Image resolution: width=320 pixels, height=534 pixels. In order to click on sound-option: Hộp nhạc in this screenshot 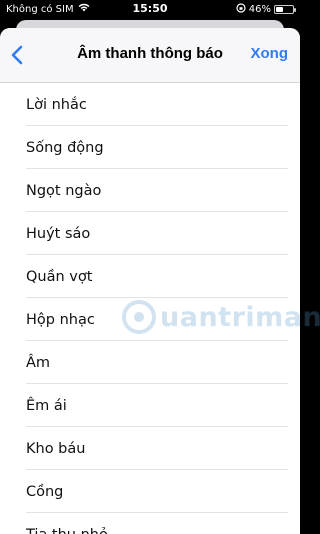, I will do `click(150, 319)`.